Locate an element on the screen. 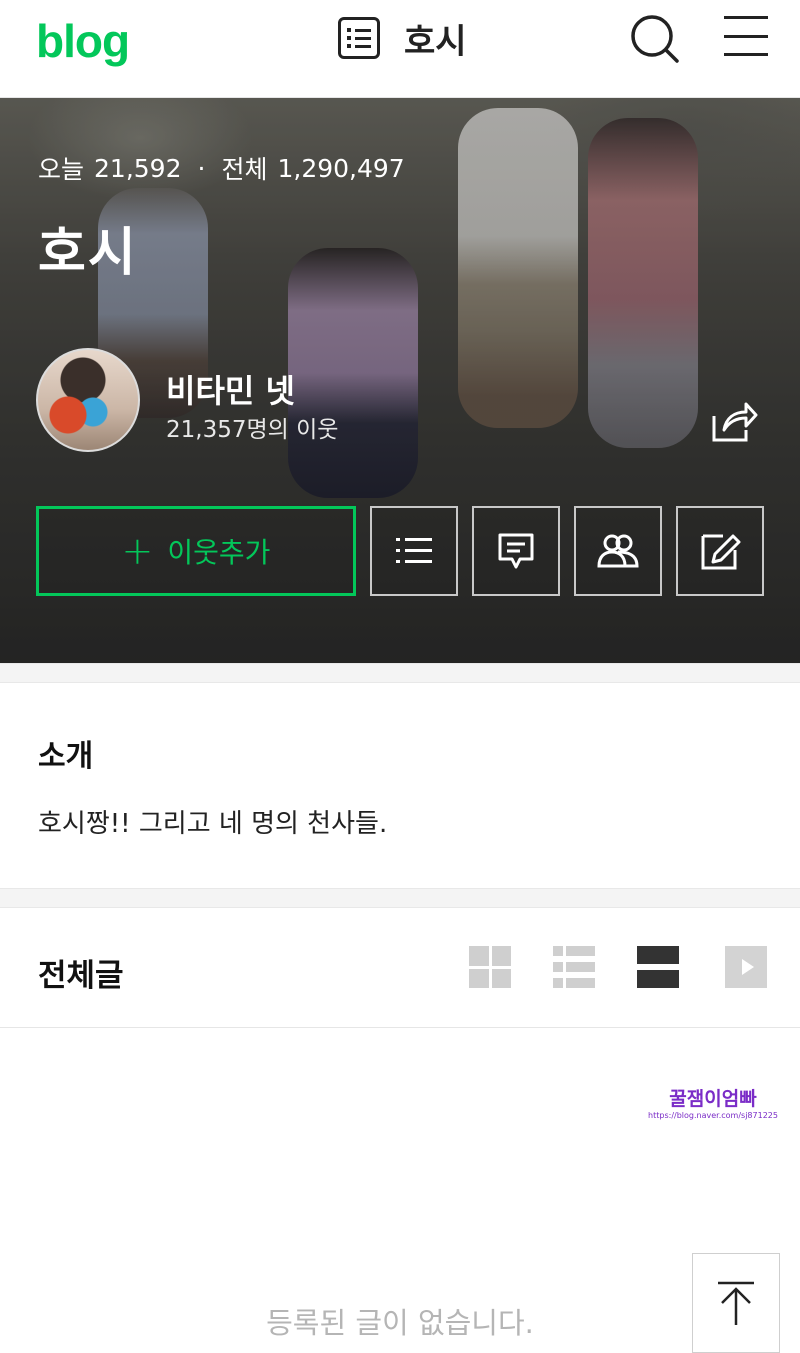 This screenshot has height=1353, width=800. watermark-url: https://blog.naver.com/sj871225 is located at coordinates (713, 1115).